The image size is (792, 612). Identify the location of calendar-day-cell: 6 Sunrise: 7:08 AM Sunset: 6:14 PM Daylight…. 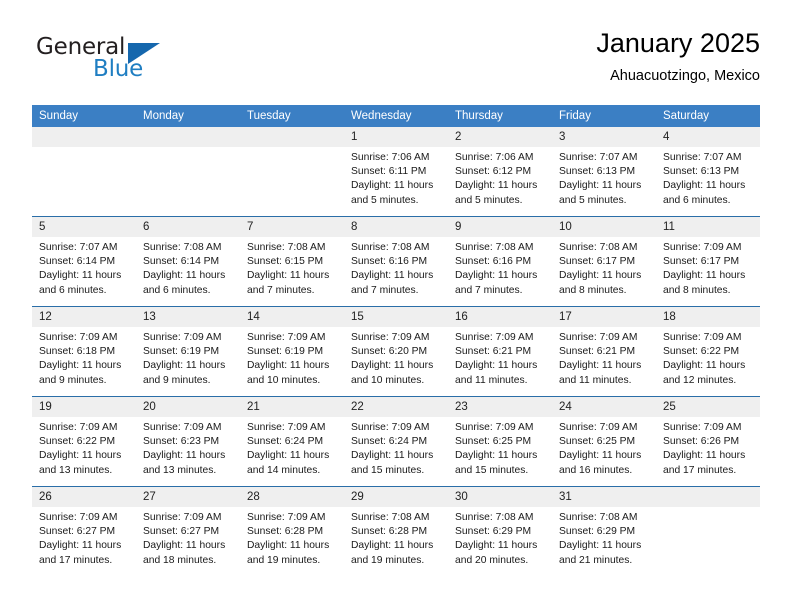
(188, 261).